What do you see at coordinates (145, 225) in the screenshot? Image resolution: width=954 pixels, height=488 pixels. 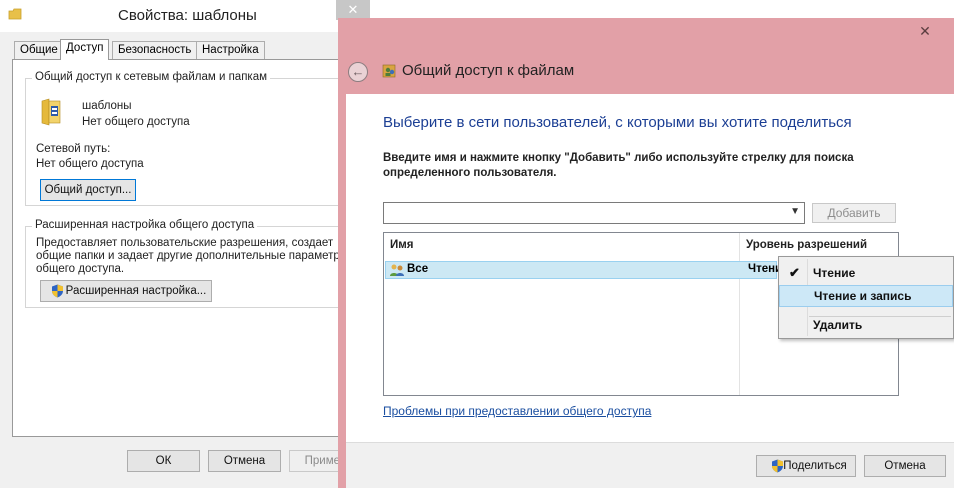 I see `group-title: Расширенная настройка общего доступа` at bounding box center [145, 225].